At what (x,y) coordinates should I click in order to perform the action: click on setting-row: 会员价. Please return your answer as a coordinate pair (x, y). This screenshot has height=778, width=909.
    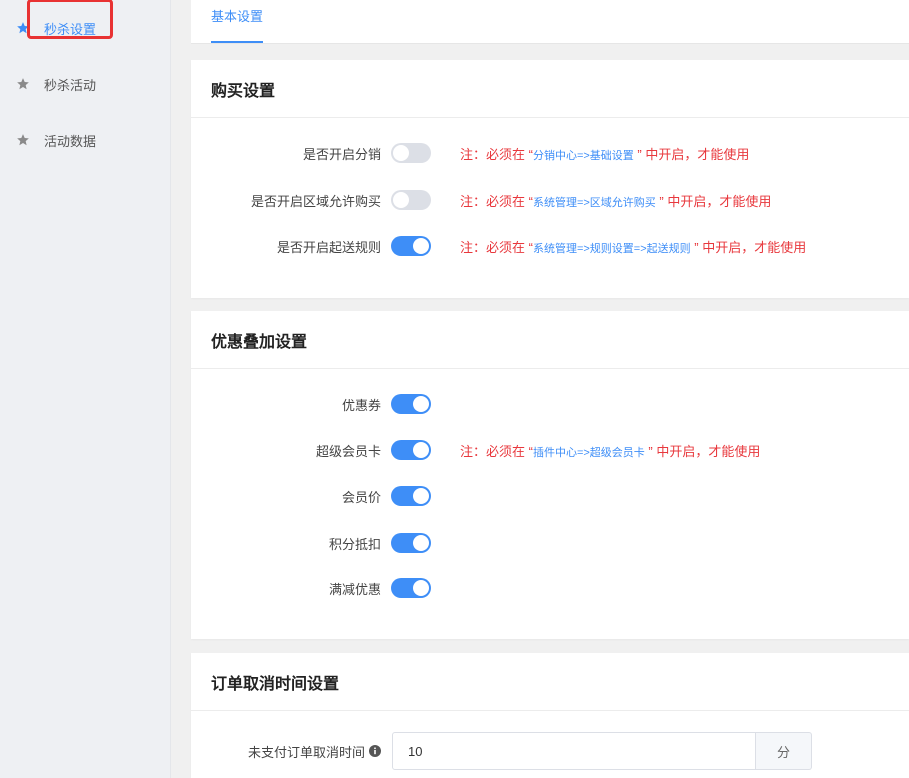
    Looking at the image, I should click on (550, 496).